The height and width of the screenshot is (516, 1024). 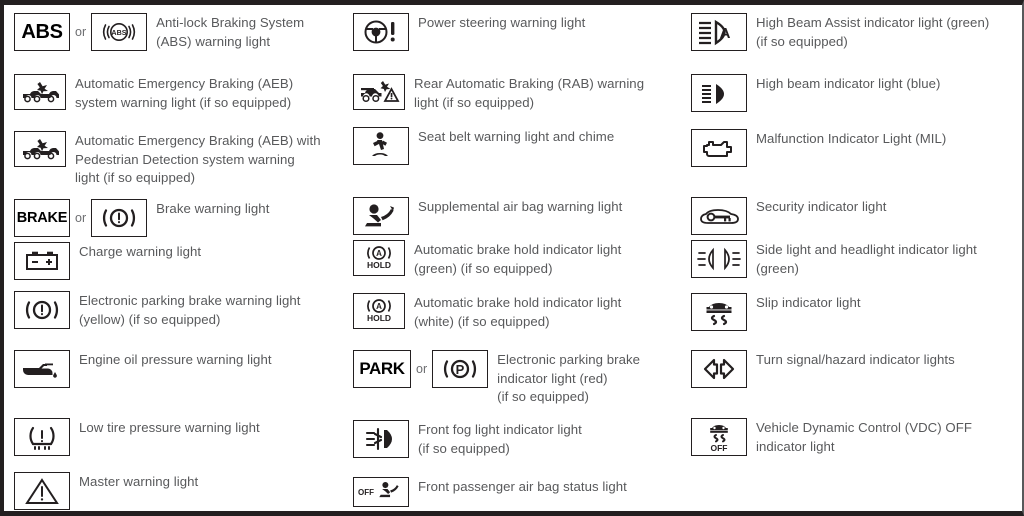 I want to click on icon-group-slip, so click(x=719, y=312).